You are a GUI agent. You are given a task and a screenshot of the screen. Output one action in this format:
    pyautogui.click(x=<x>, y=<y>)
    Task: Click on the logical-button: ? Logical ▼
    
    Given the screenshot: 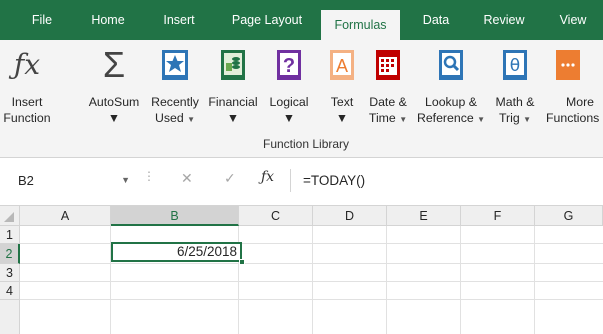 What is the action you would take?
    pyautogui.click(x=289, y=86)
    